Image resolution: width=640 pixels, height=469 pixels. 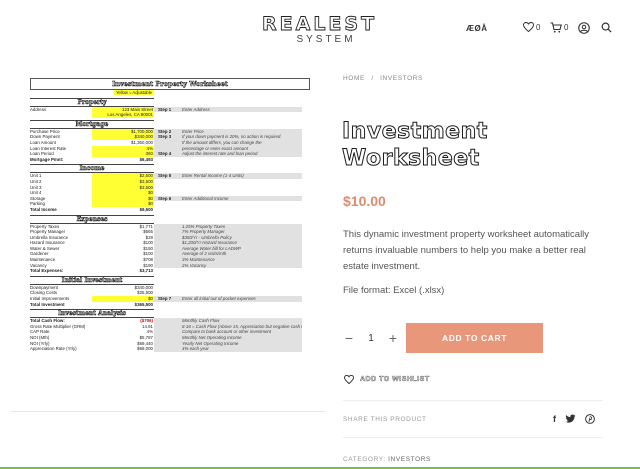 What do you see at coordinates (61, 115) in the screenshot?
I see `worksheet-row-label` at bounding box center [61, 115].